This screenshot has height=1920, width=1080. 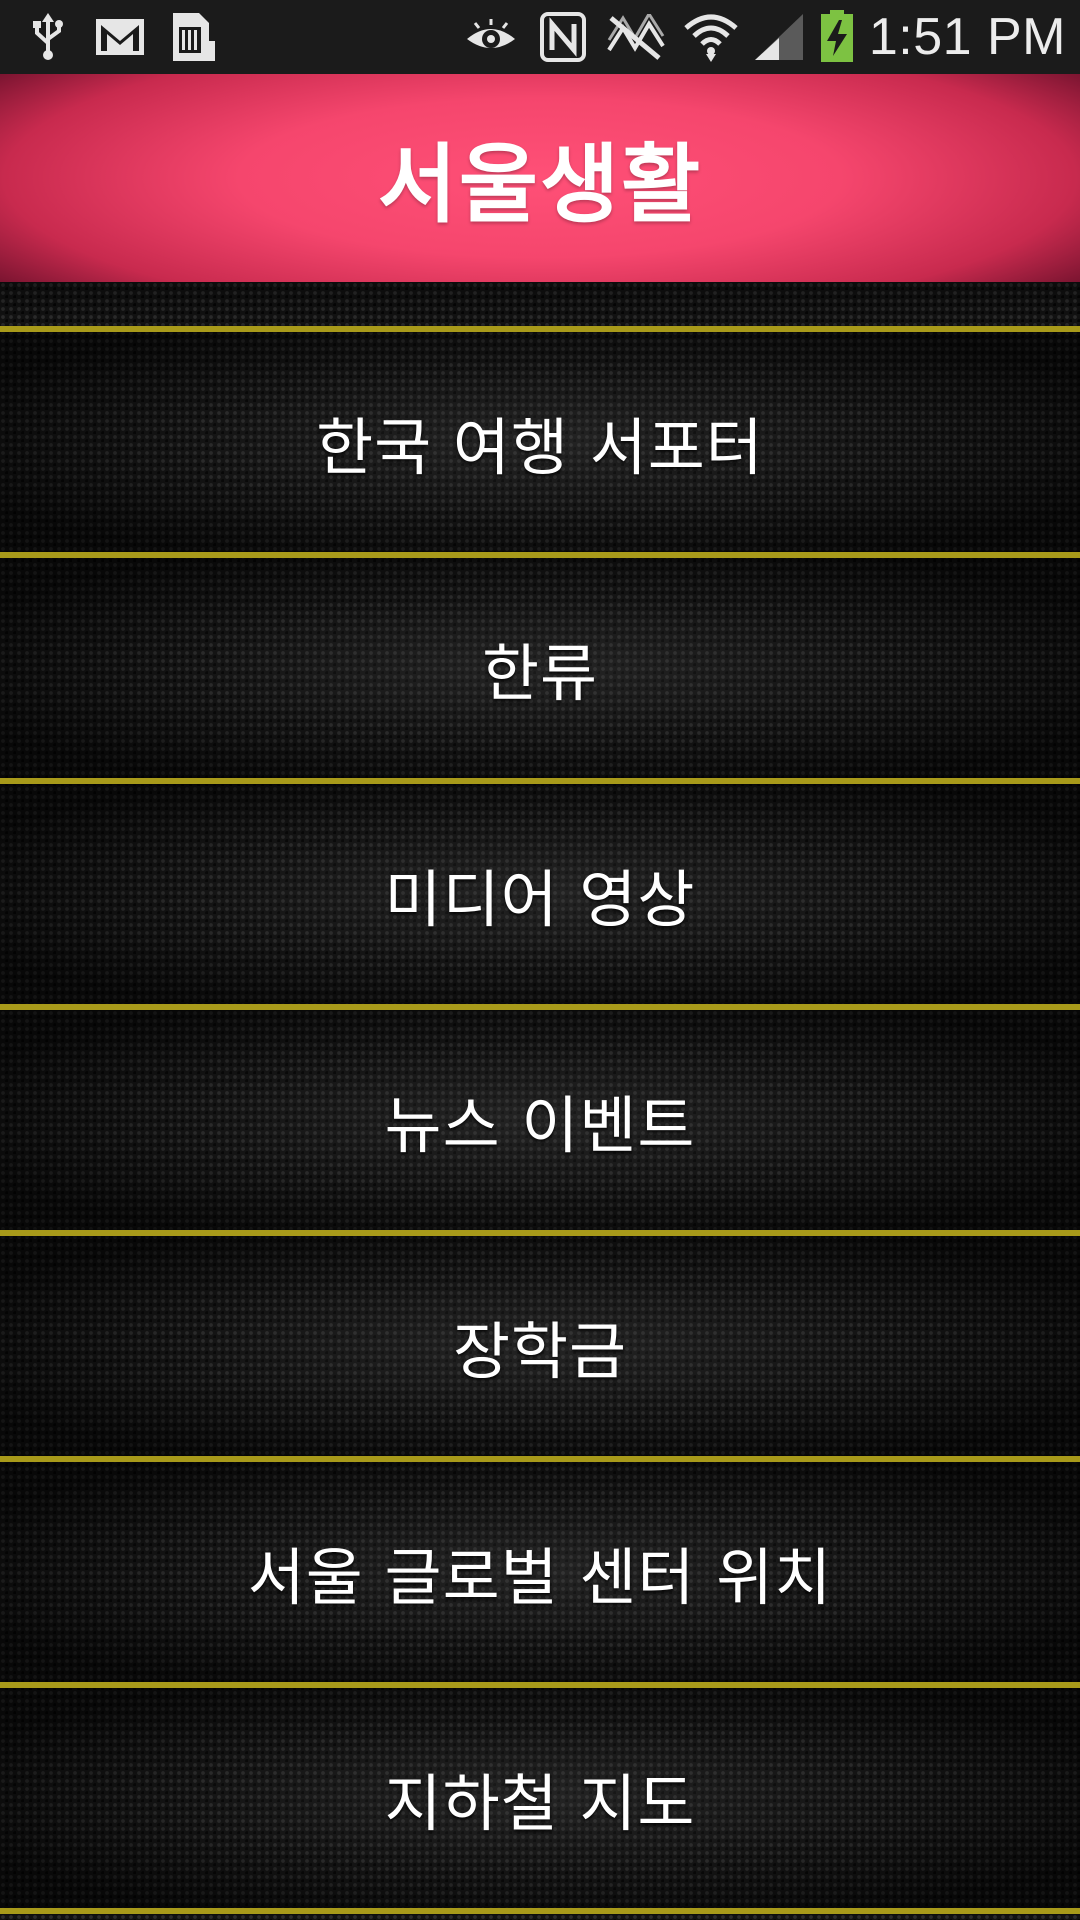 What do you see at coordinates (779, 37) in the screenshot?
I see `cell-signal-icon` at bounding box center [779, 37].